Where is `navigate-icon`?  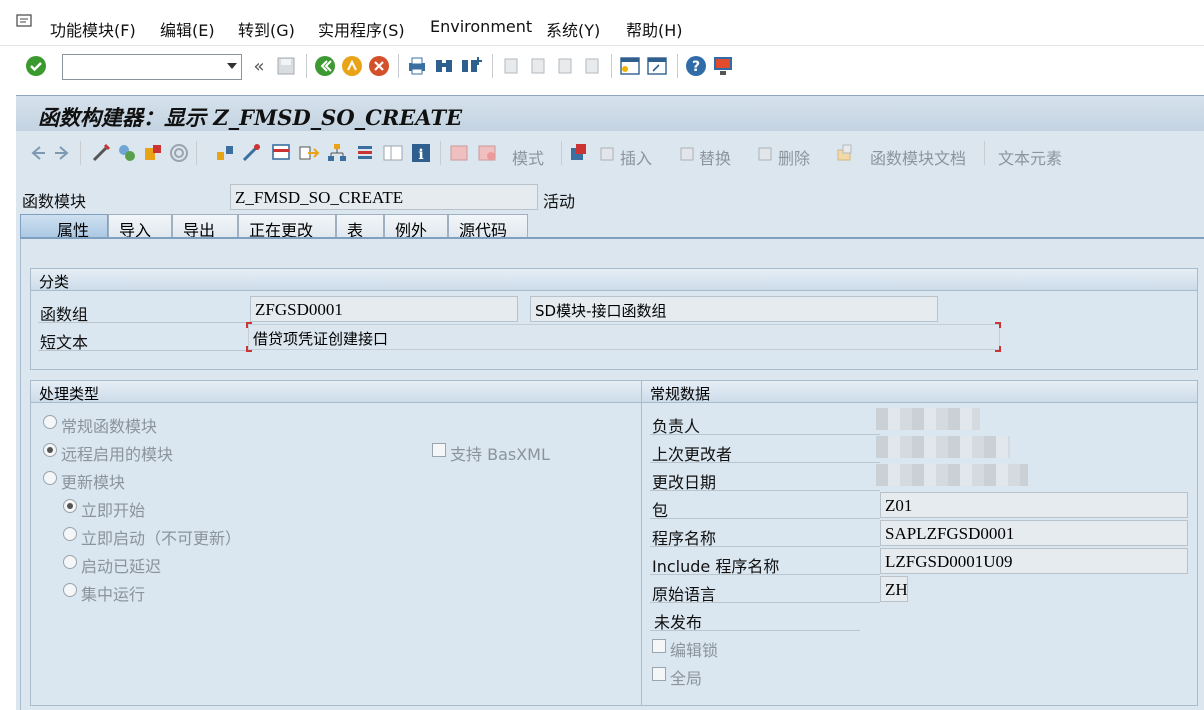
navigate-icon is located at coordinates (309, 153).